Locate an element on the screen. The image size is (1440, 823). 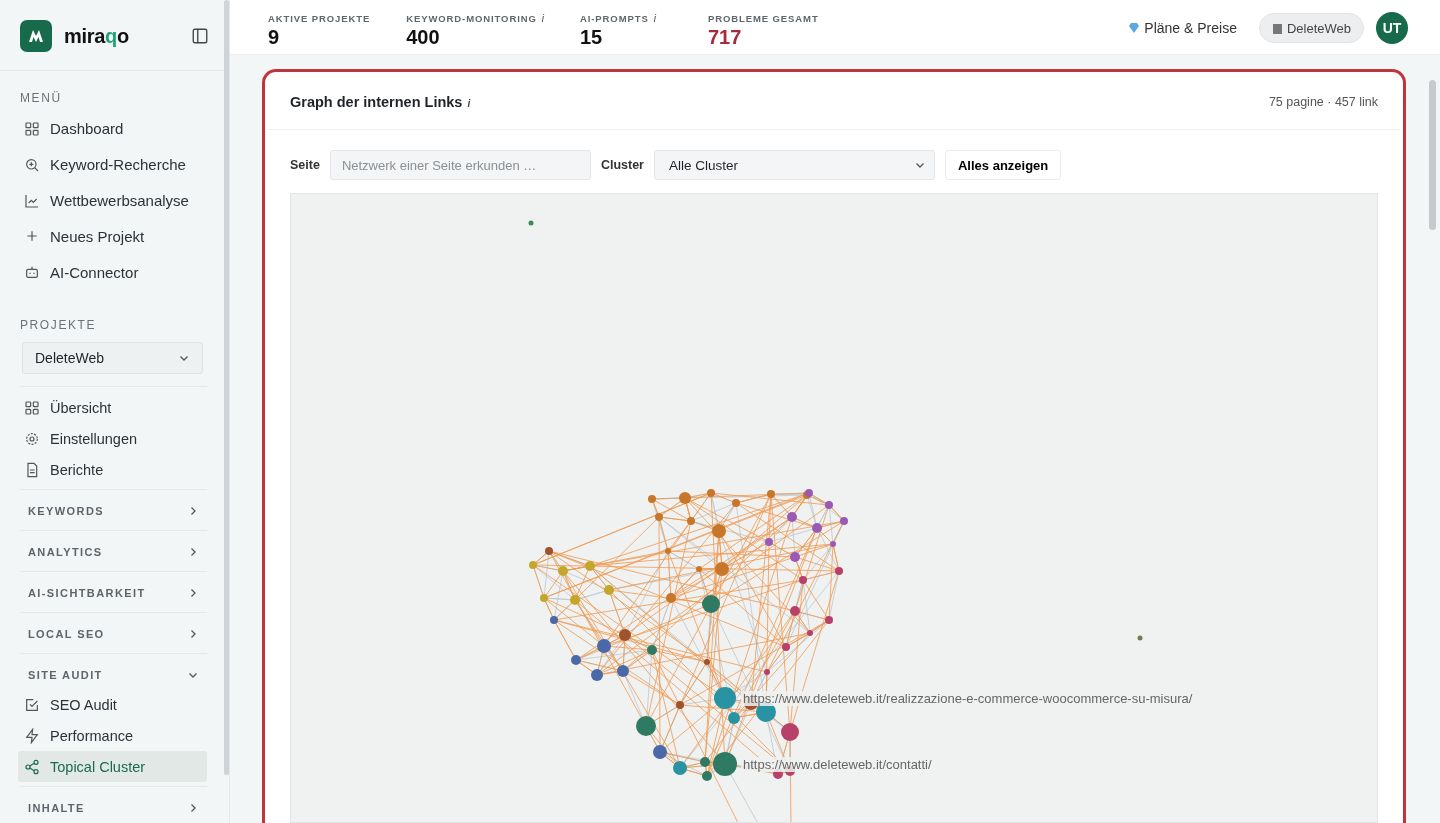
document-icon is located at coordinates (32, 470).